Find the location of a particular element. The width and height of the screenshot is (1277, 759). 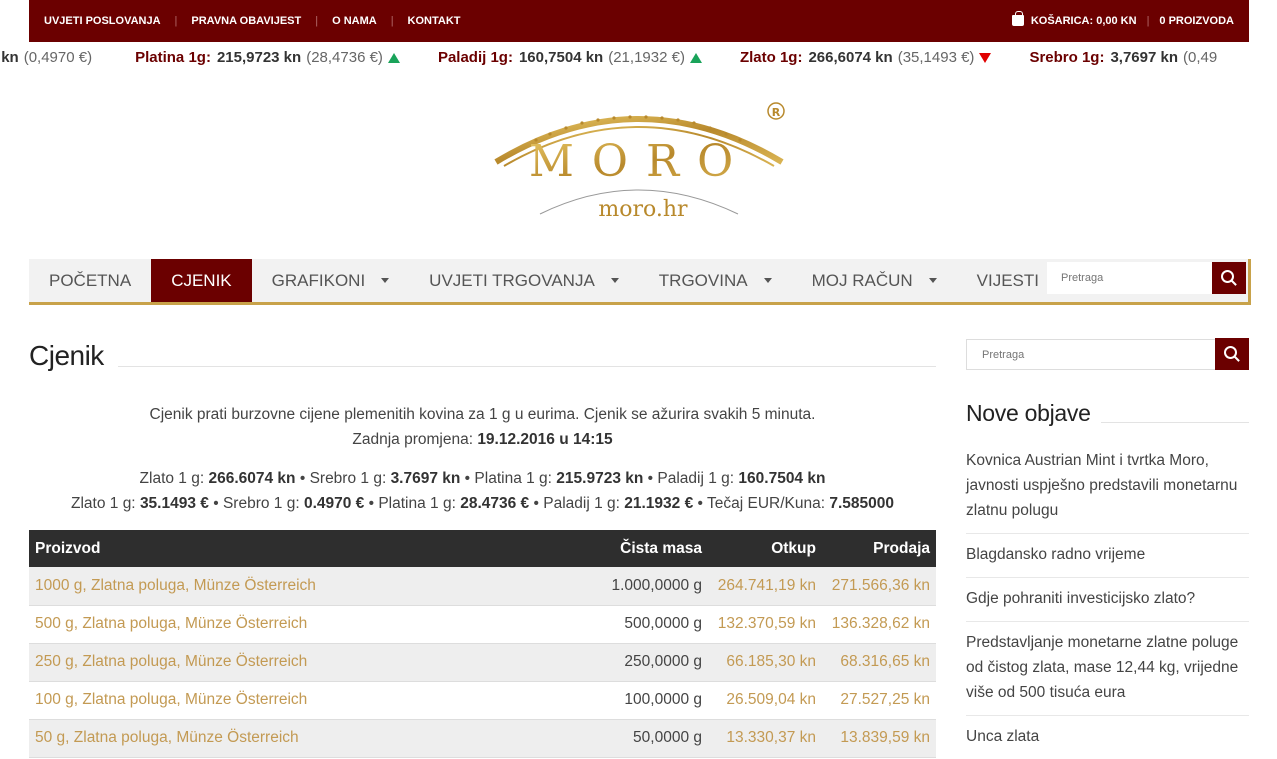

product-link: 250 g, Zlatna poluga, Münze Österreich is located at coordinates (298, 662).